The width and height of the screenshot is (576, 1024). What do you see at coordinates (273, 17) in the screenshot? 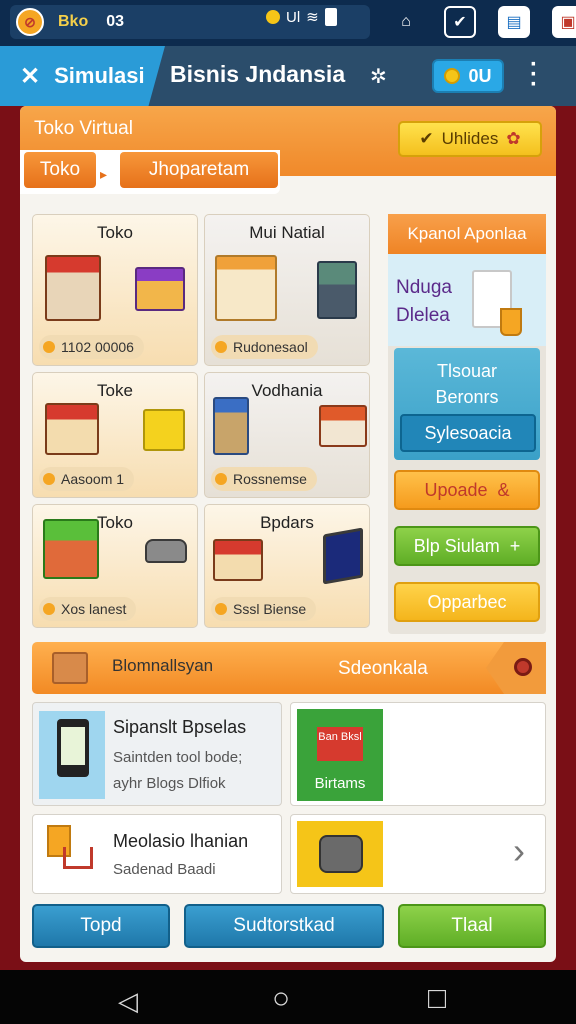
I see `coin-status-icon` at bounding box center [273, 17].